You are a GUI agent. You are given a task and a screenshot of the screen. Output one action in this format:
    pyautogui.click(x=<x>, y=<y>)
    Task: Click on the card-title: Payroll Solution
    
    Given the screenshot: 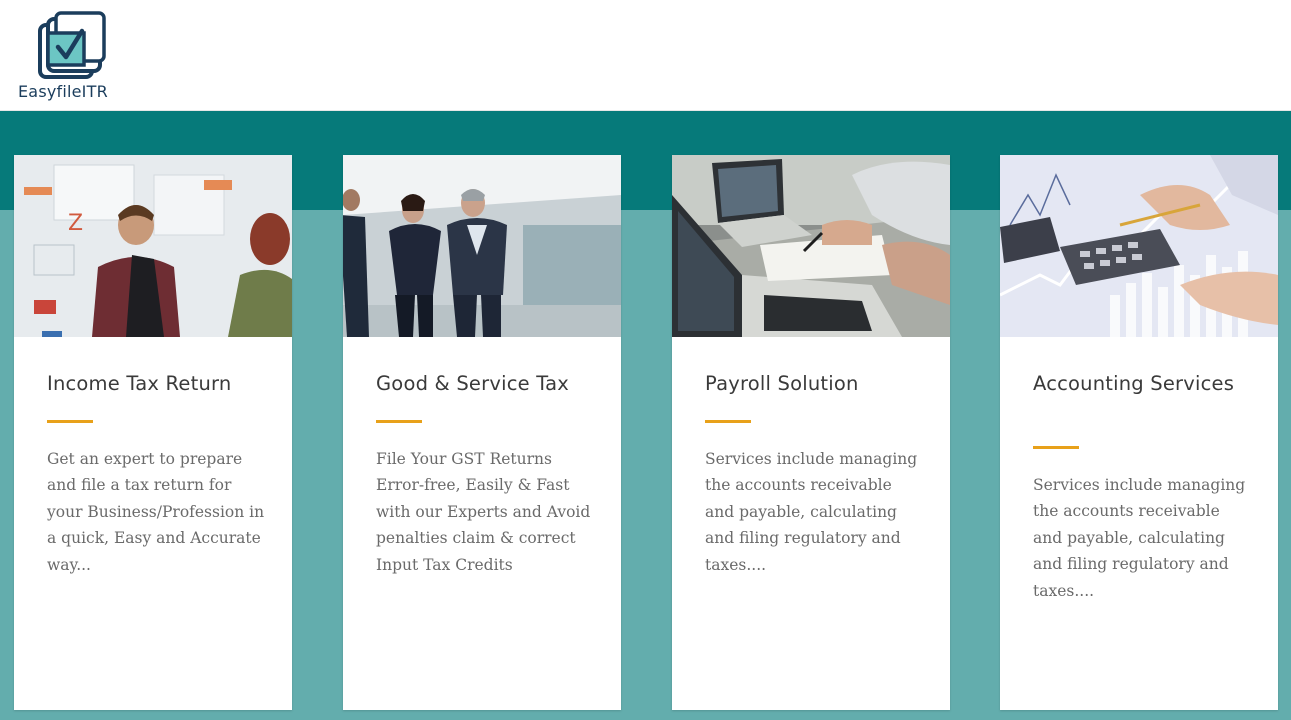 What is the action you would take?
    pyautogui.click(x=782, y=383)
    